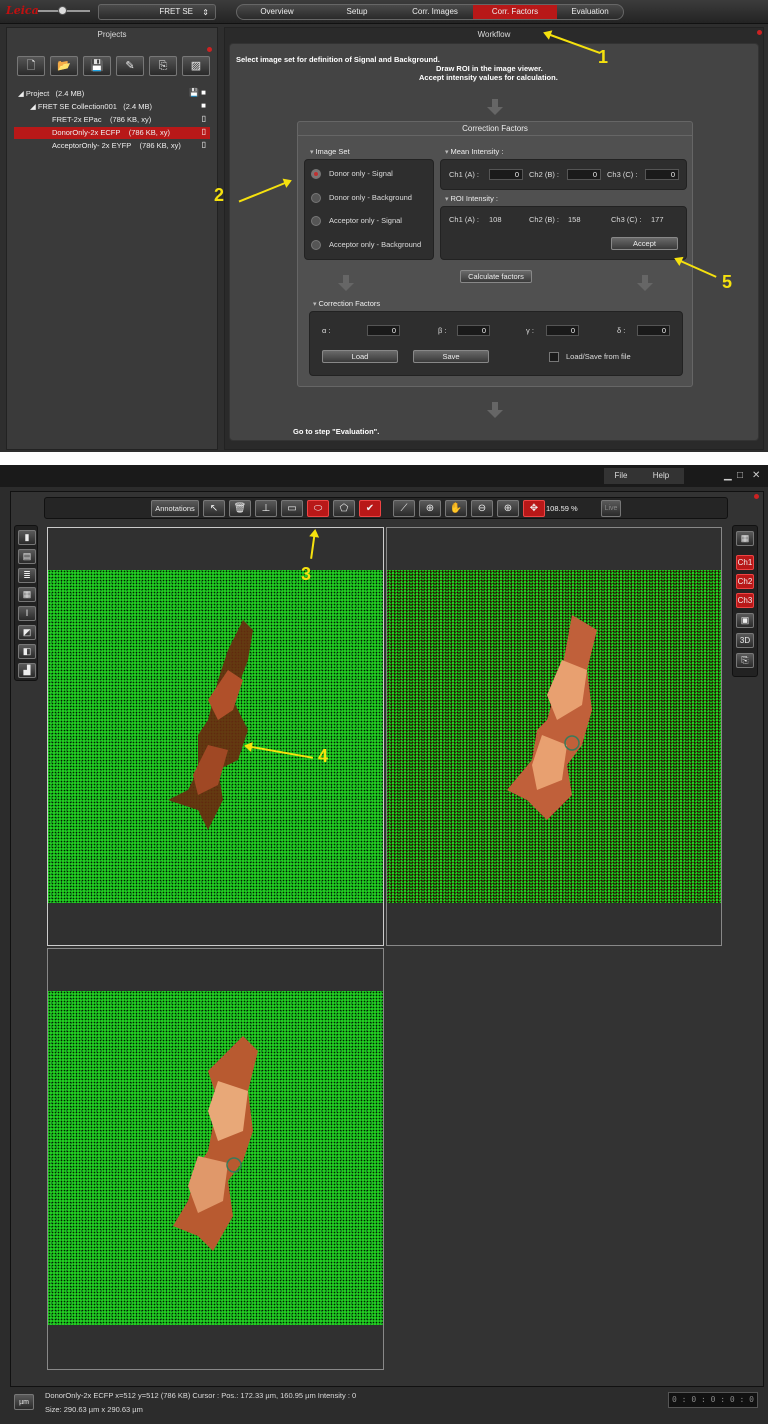 The width and height of the screenshot is (768, 1424). Describe the element at coordinates (356, 221) in the screenshot. I see `radio-acceptor-signal: Acceptor only - Signal` at that location.